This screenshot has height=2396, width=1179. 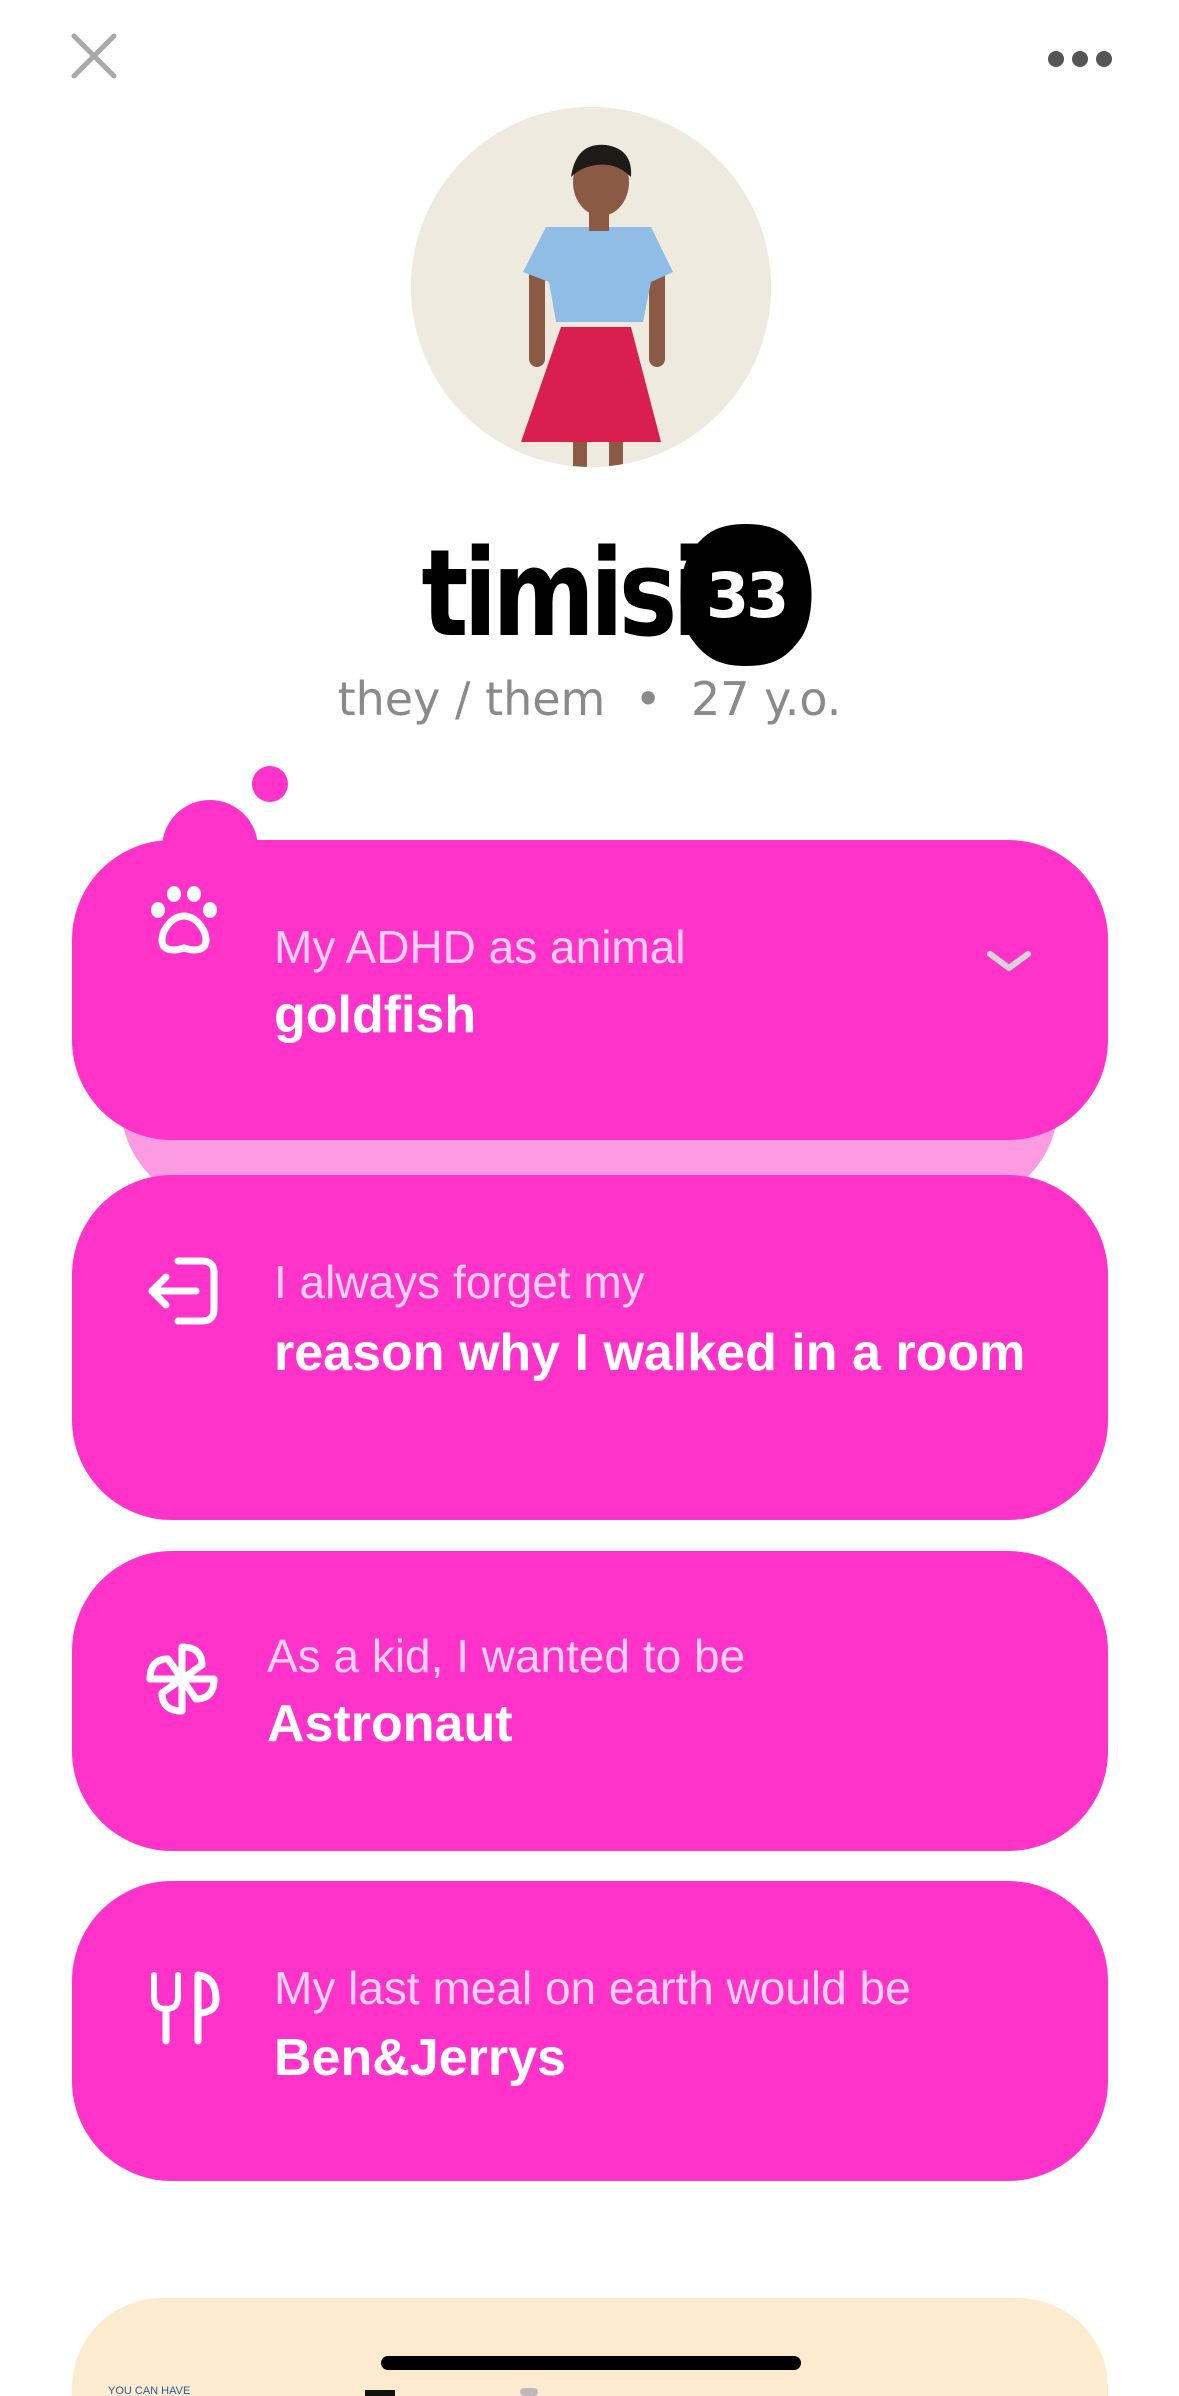 I want to click on card-label: My last meal on earth would be, so click(x=592, y=1988).